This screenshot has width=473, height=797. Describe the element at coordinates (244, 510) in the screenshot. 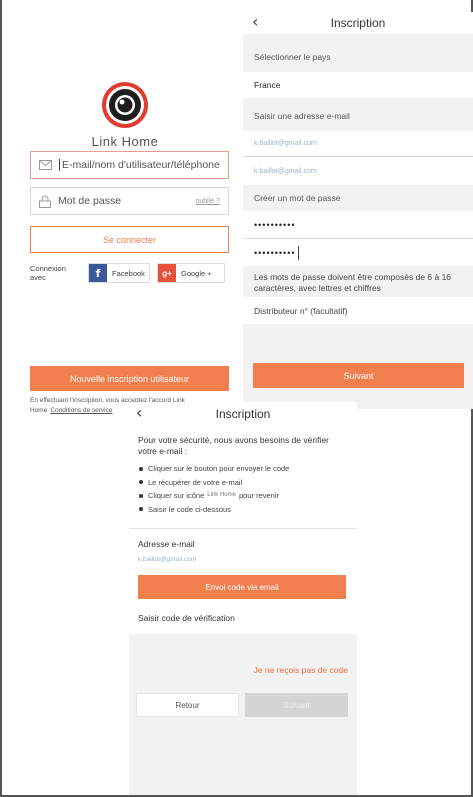

I see `step-item: Saisir le code ci-dessous` at that location.